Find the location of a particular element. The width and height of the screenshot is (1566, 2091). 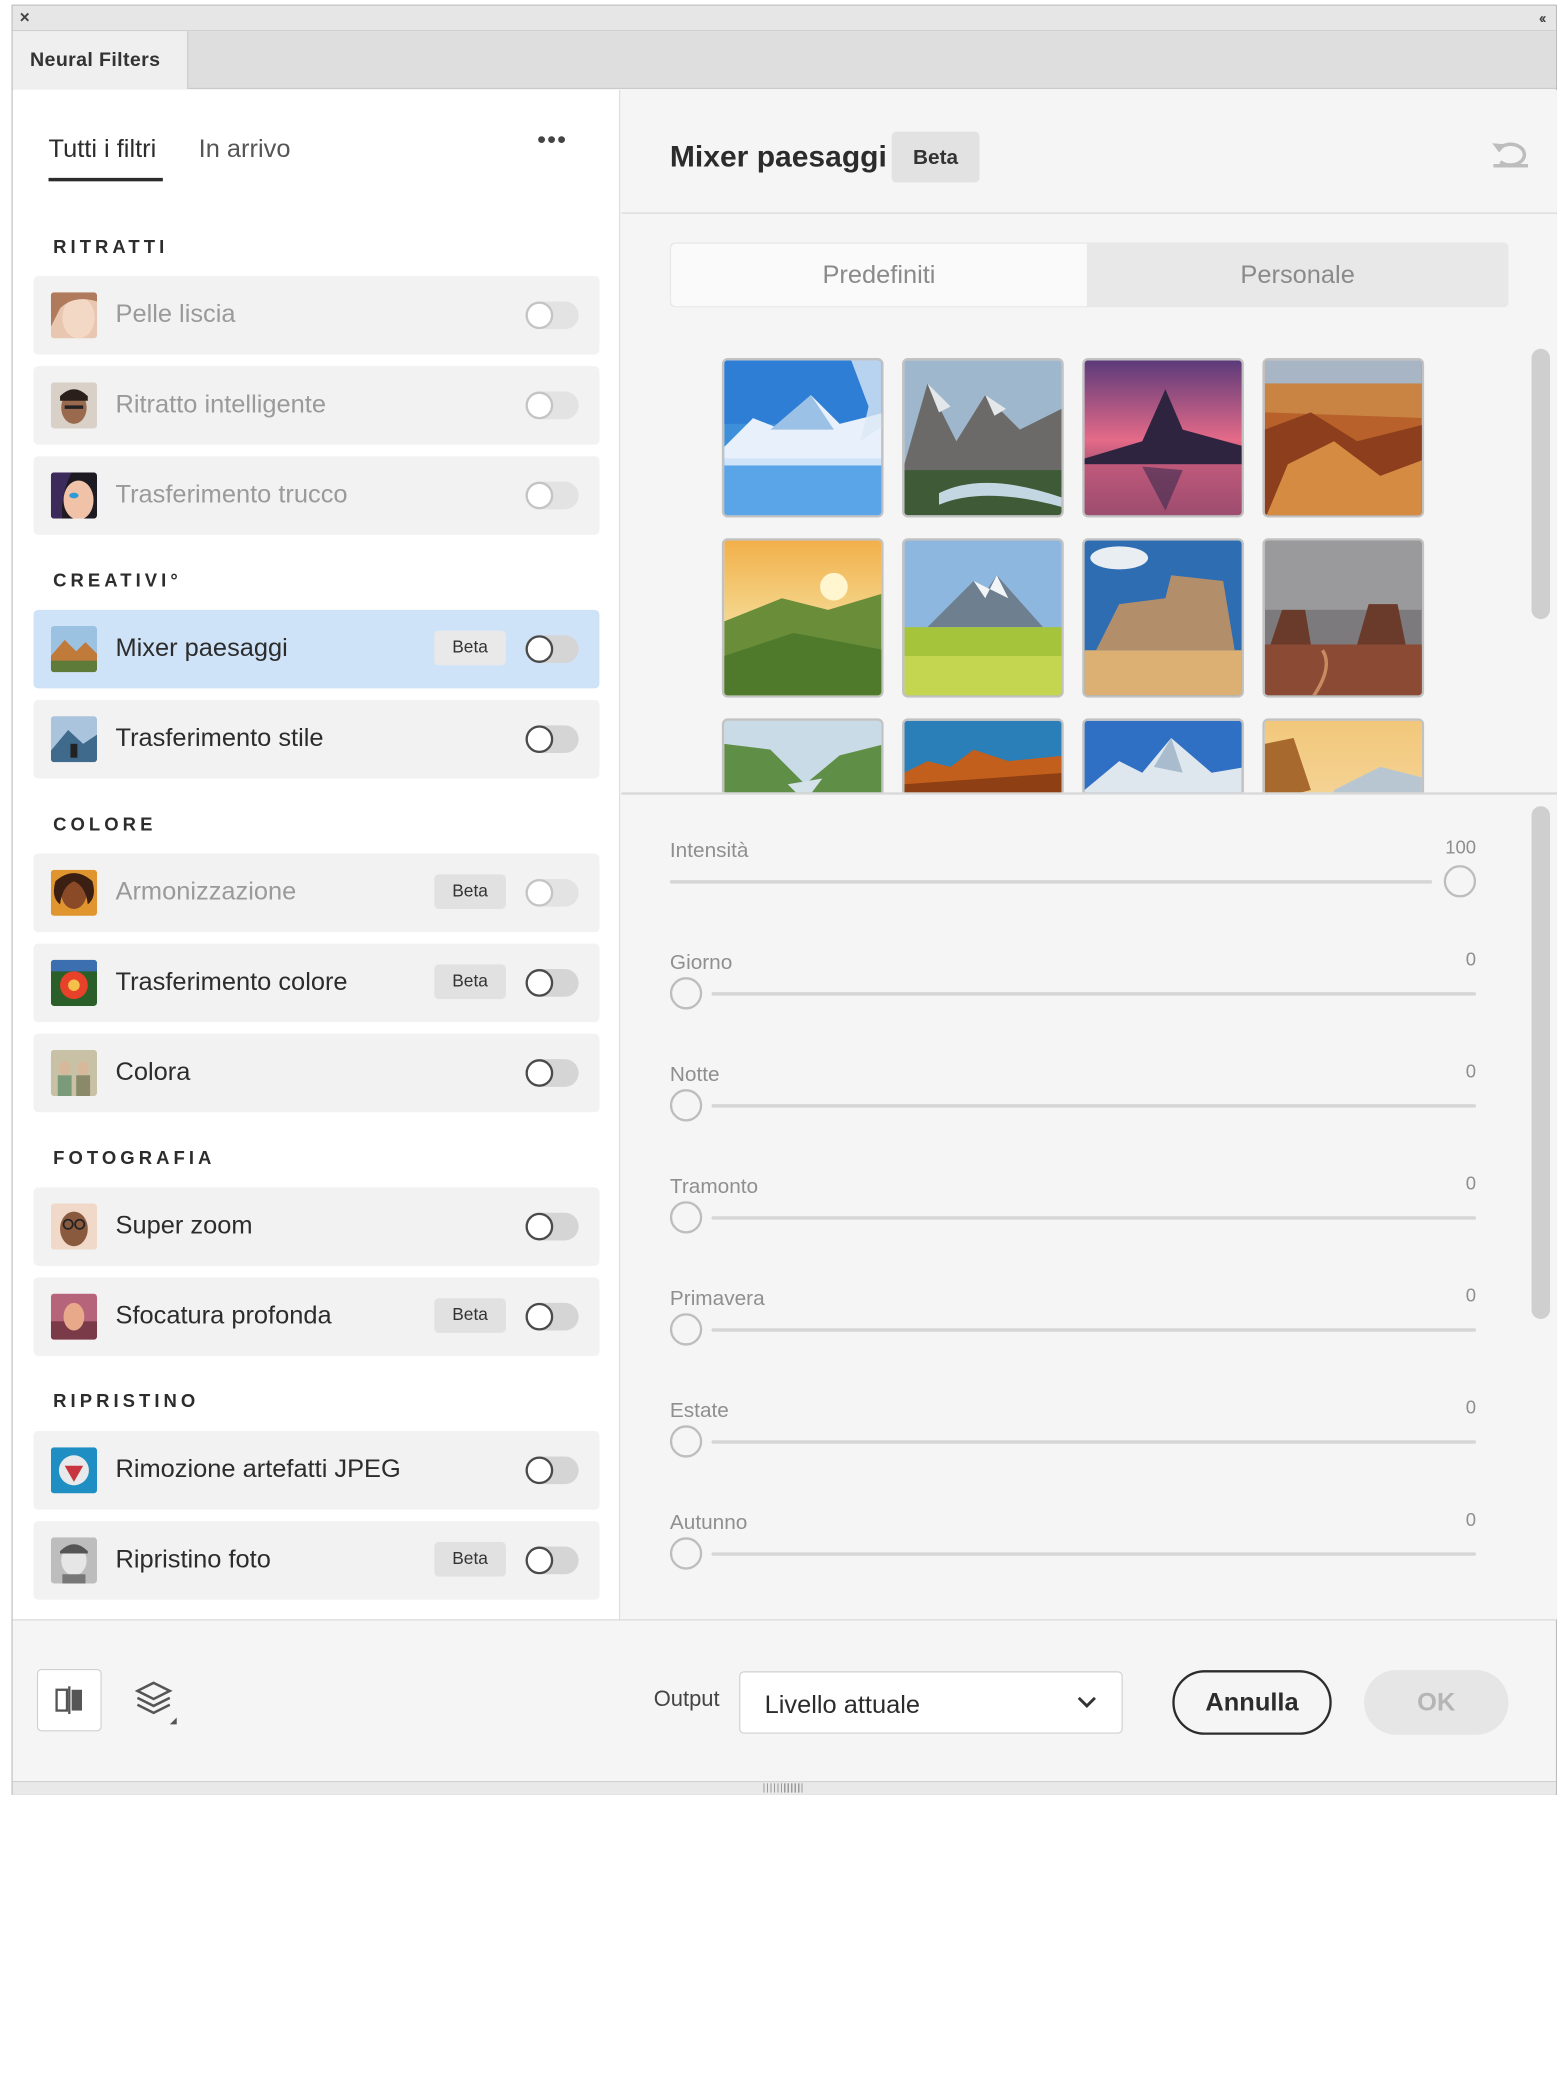

filter-label: Trasferimento trucco is located at coordinates (231, 494).